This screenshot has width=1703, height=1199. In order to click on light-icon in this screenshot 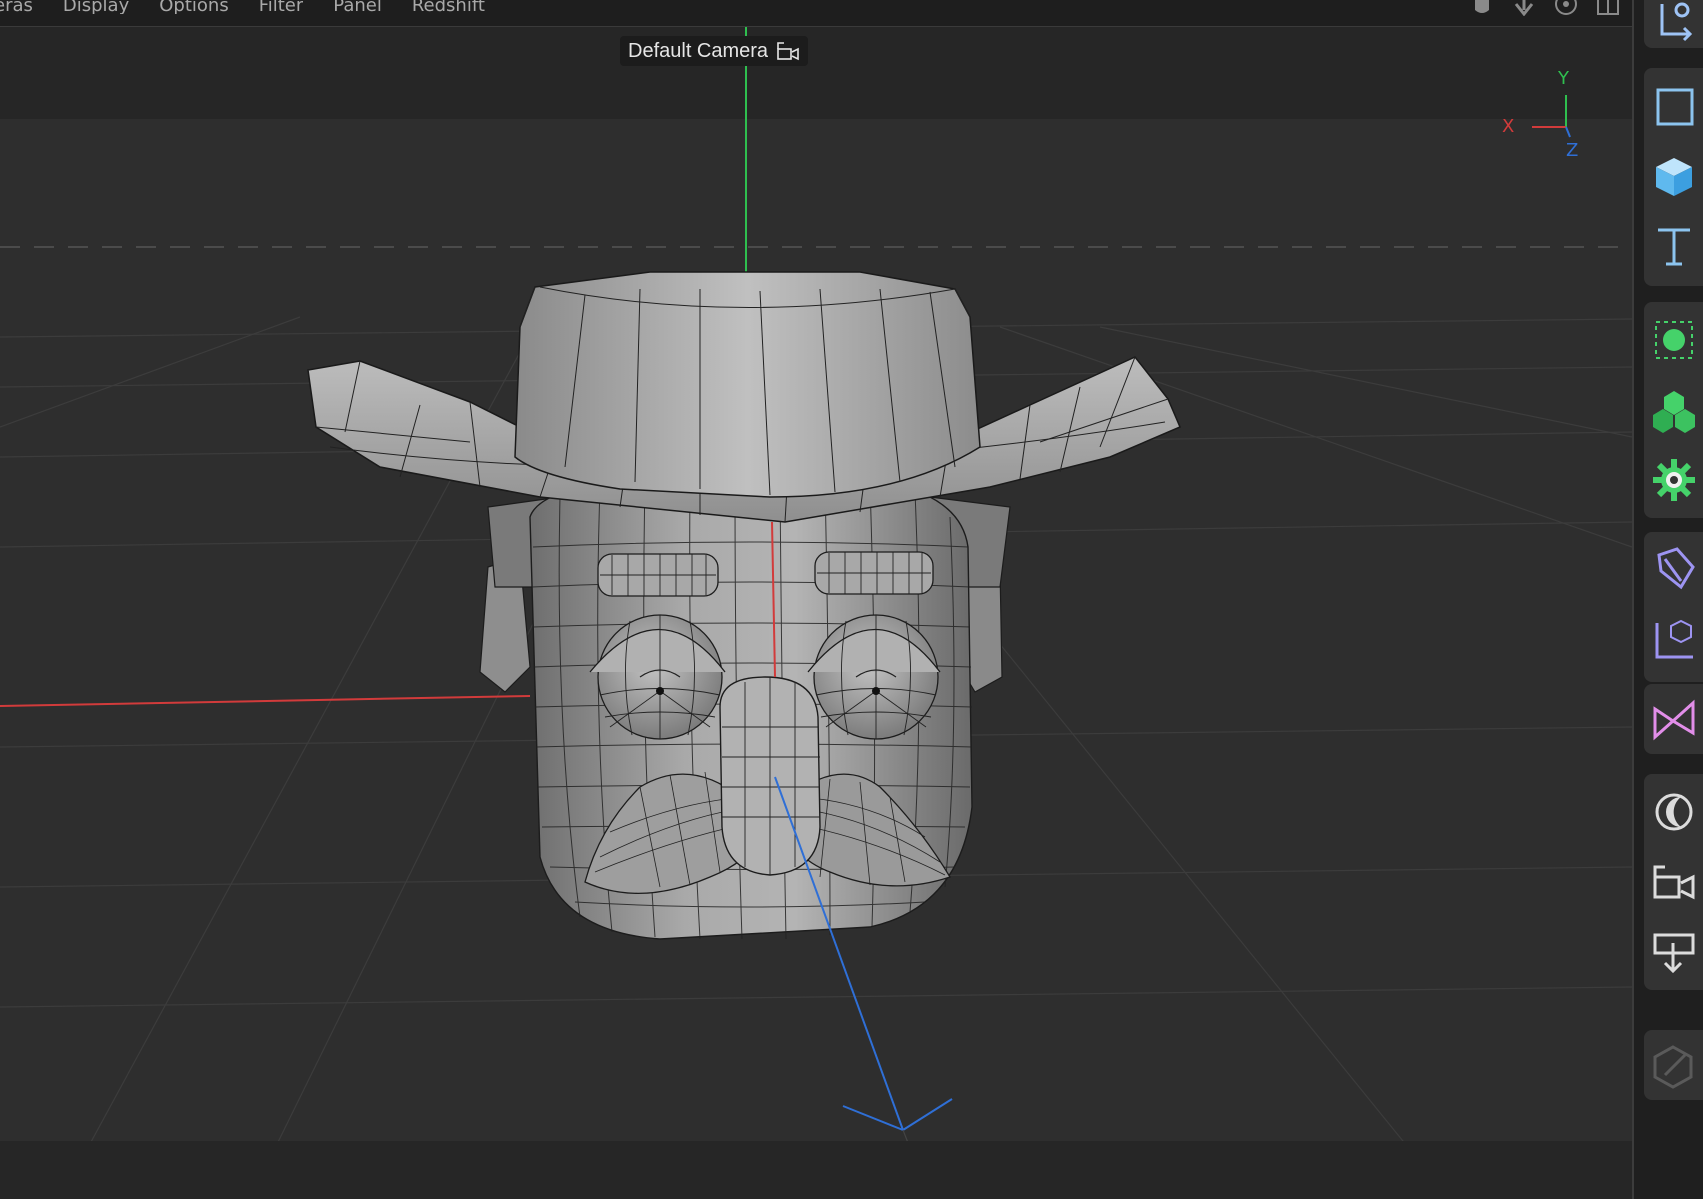, I will do `click(1674, 340)`.